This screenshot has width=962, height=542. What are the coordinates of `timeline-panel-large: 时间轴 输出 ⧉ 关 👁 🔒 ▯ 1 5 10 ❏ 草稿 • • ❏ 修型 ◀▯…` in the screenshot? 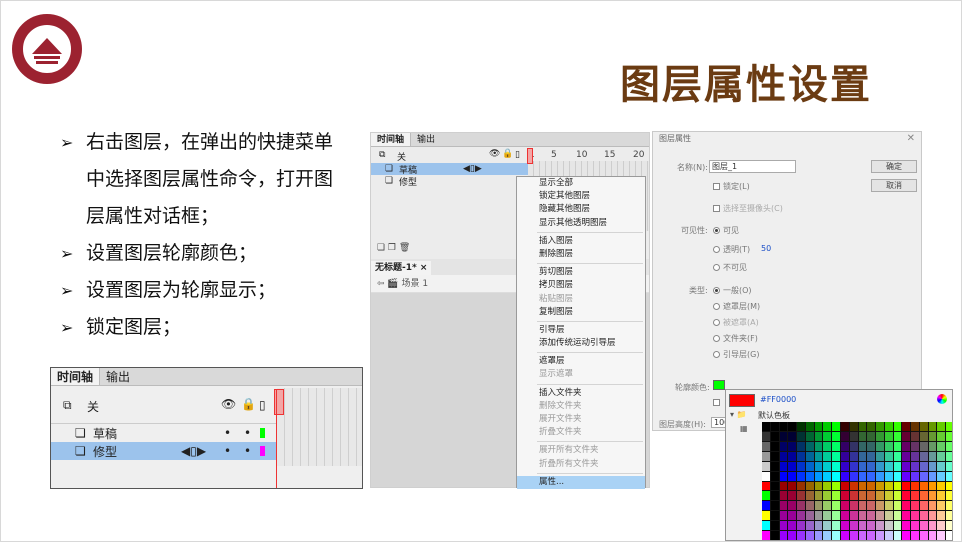 It's located at (206, 428).